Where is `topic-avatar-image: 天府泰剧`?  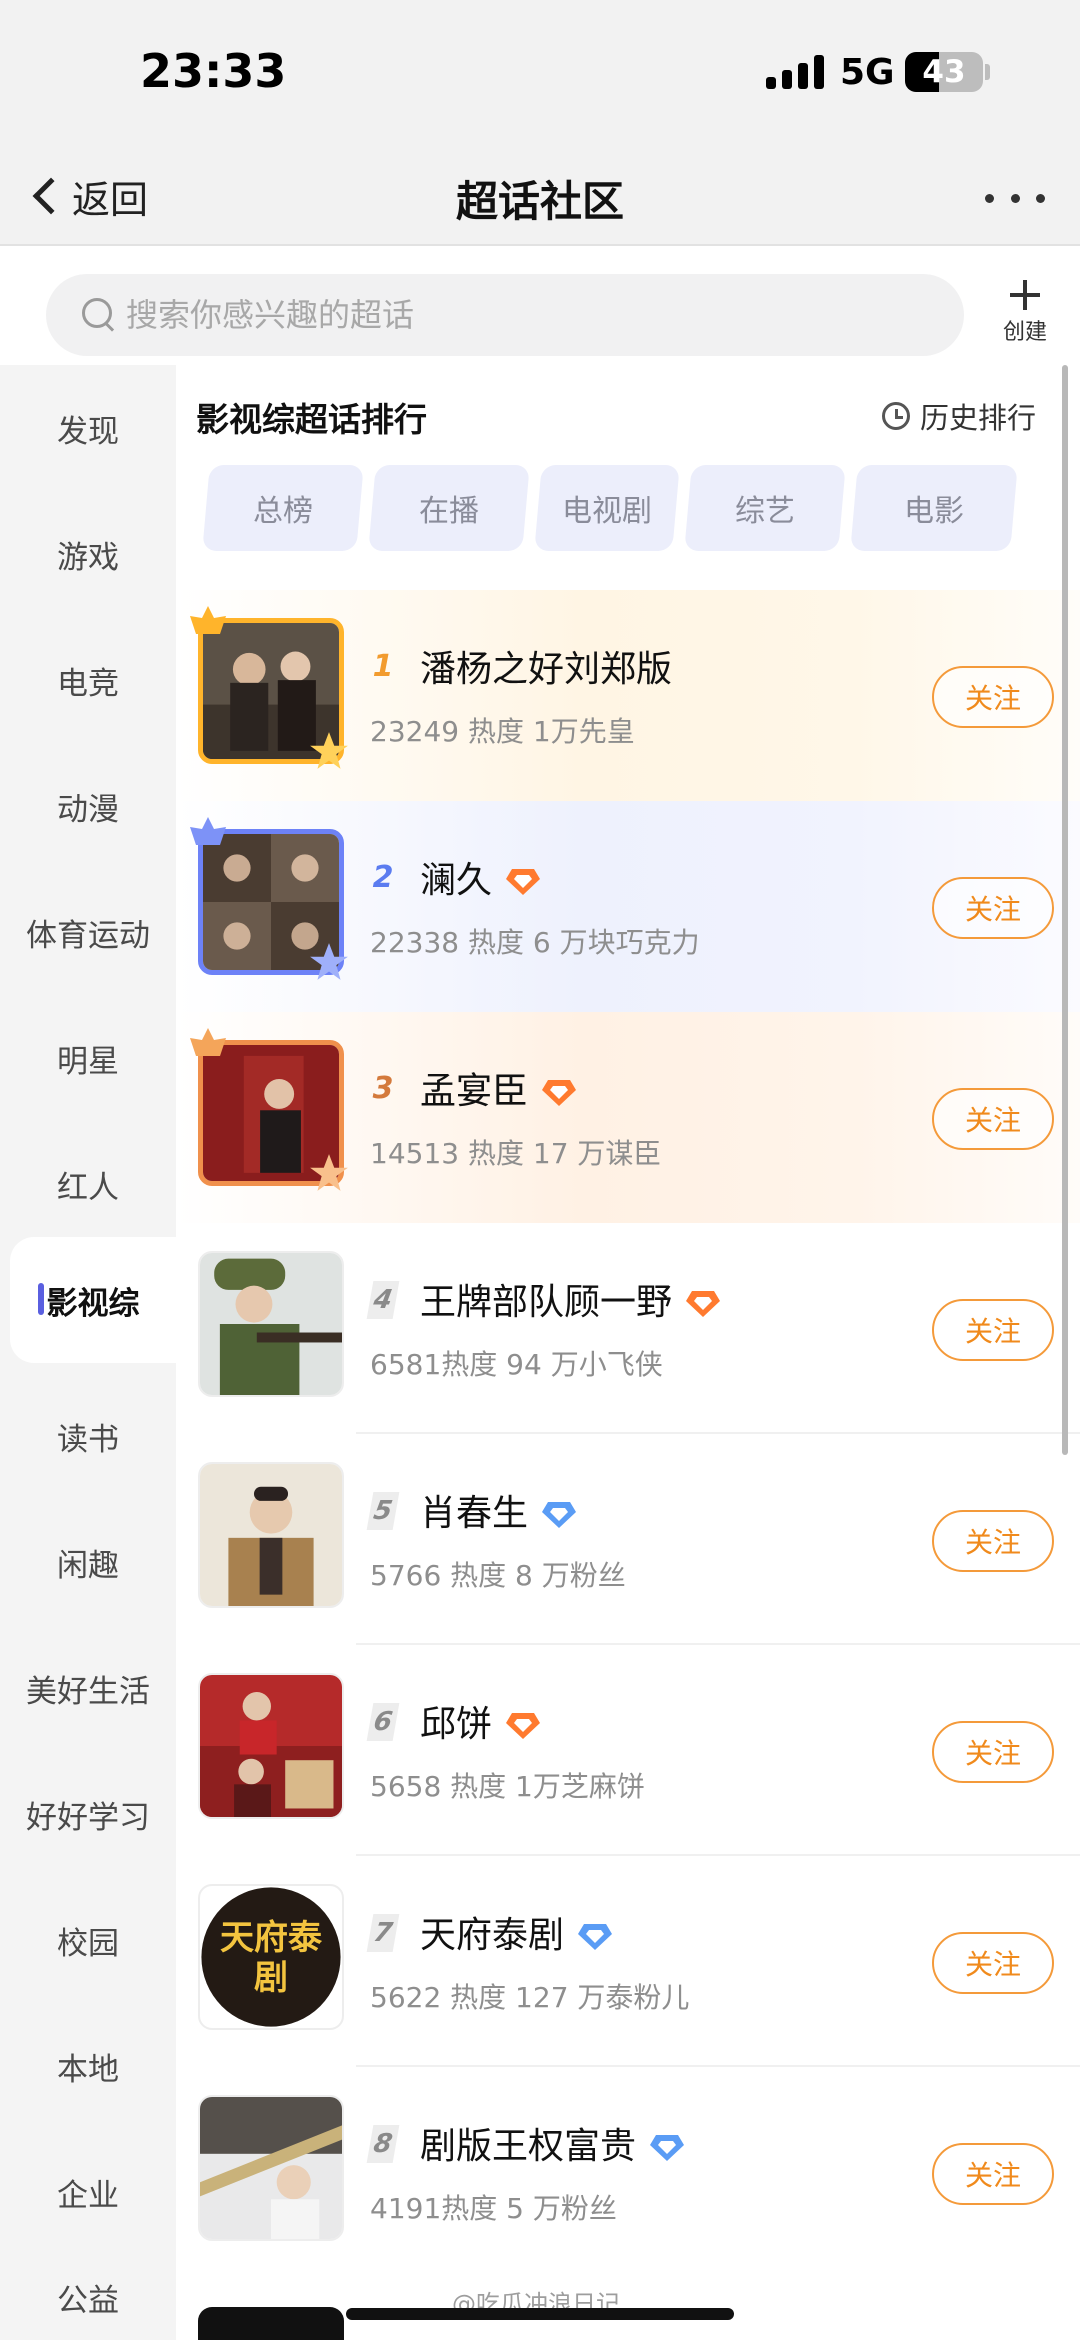 topic-avatar-image: 天府泰剧 is located at coordinates (271, 1957).